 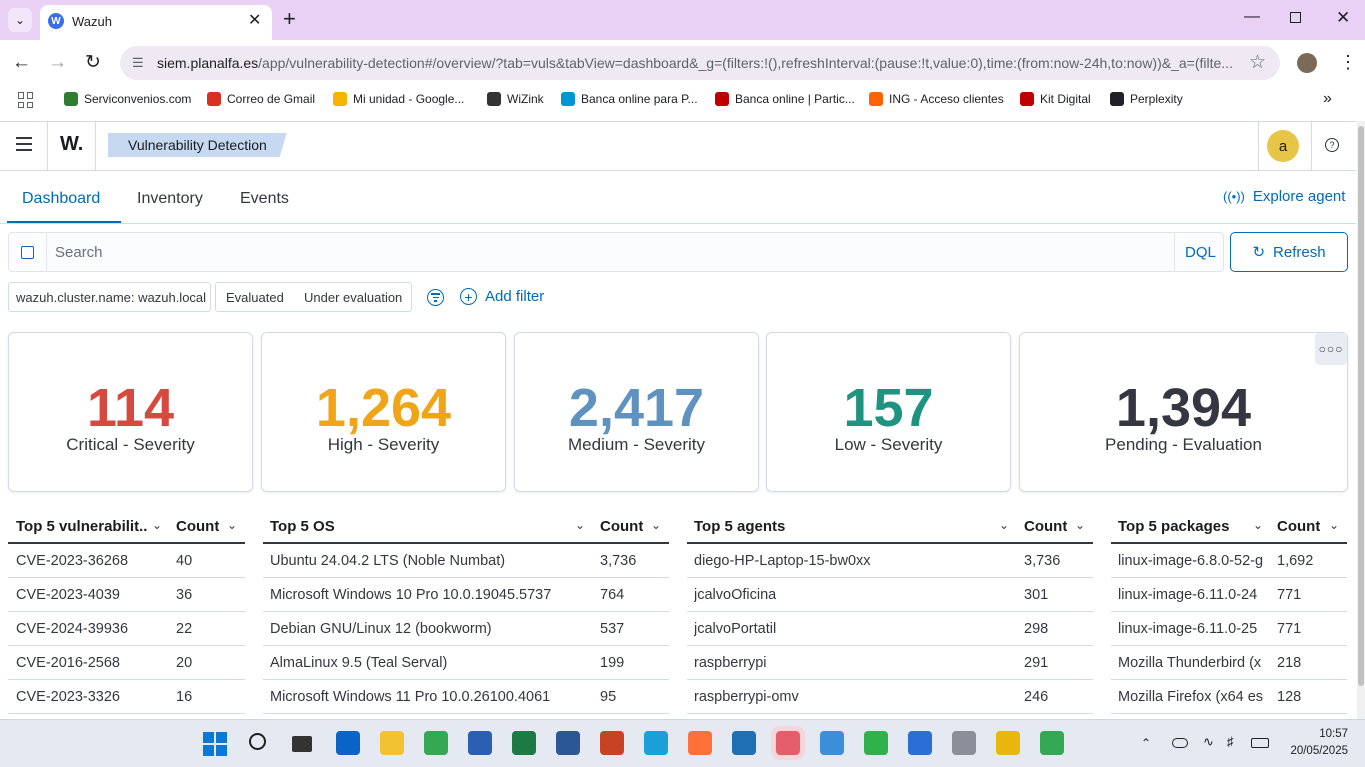 What do you see at coordinates (936, 99) in the screenshot?
I see `bookmark-ing: ING - Acceso clientes` at bounding box center [936, 99].